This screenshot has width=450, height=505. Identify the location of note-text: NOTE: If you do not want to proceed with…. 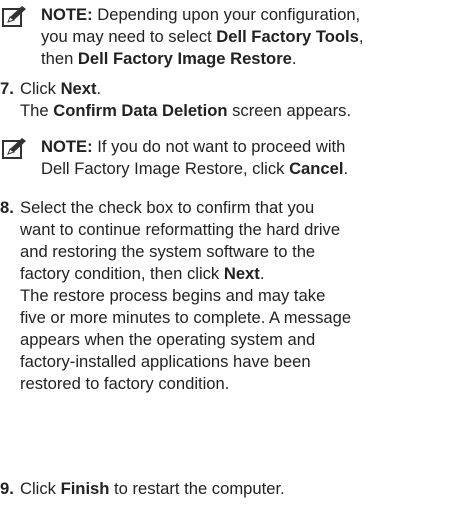
(243, 158).